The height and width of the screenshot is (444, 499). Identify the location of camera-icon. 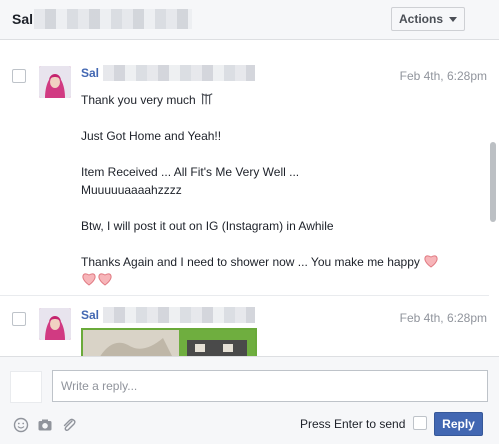
(45, 425).